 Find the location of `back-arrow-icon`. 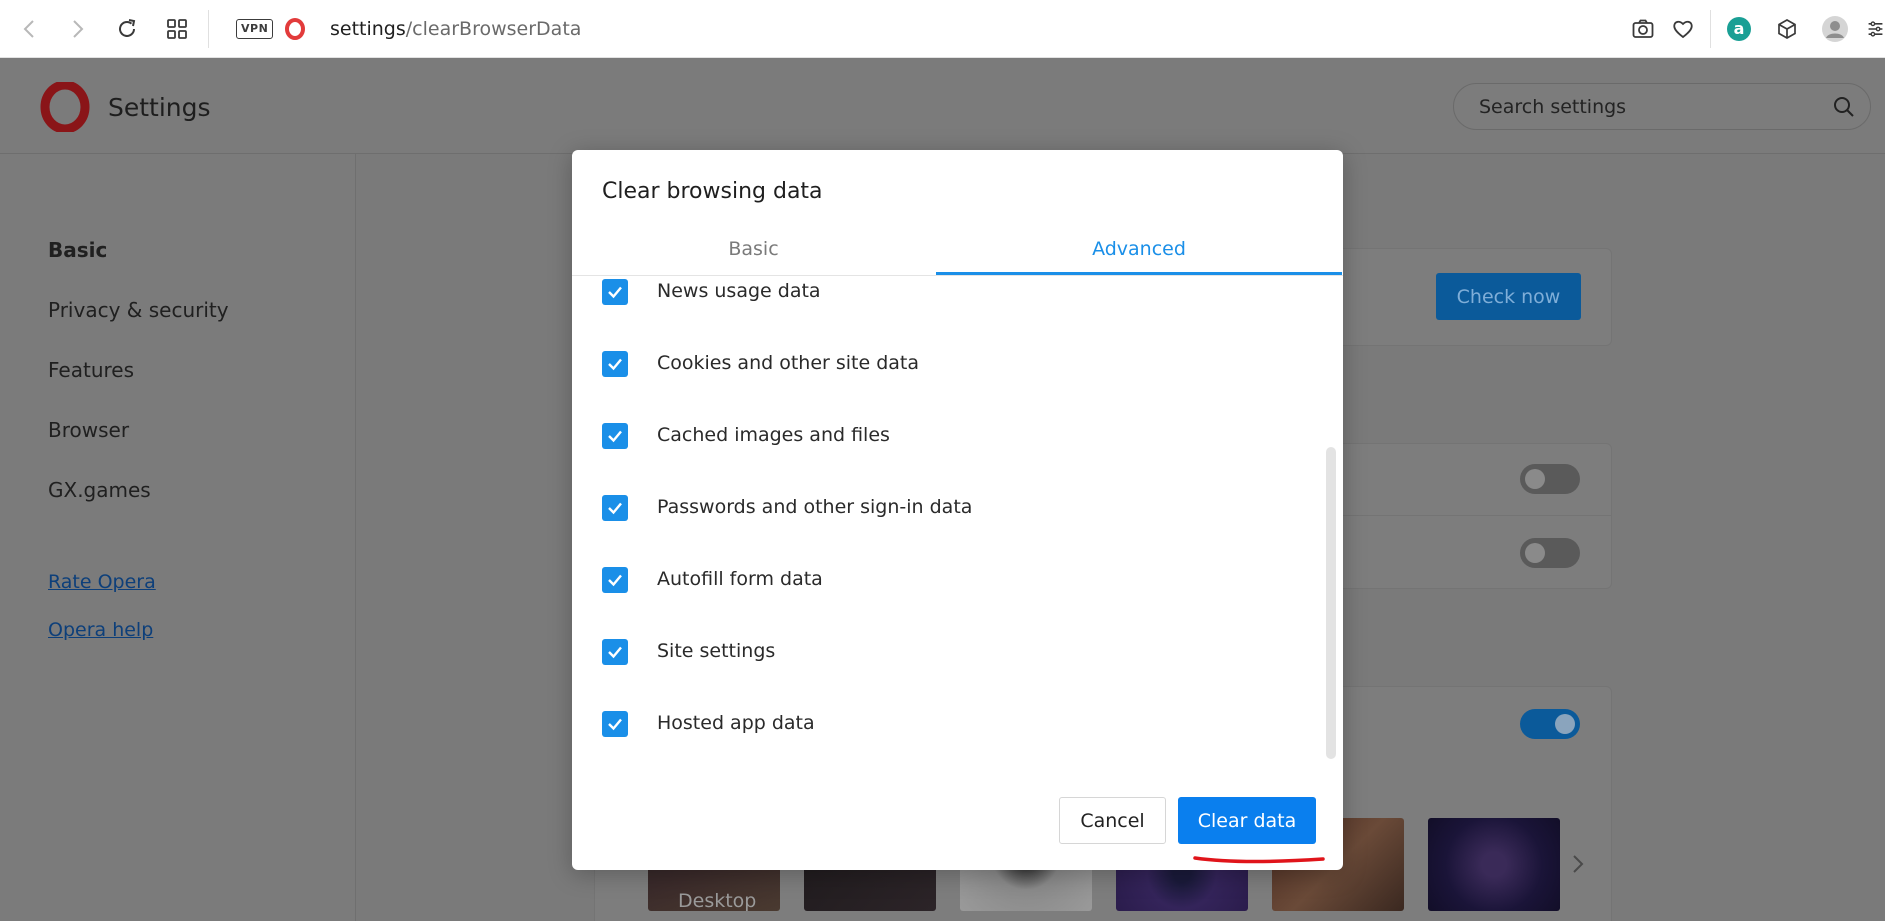

back-arrow-icon is located at coordinates (28, 29).